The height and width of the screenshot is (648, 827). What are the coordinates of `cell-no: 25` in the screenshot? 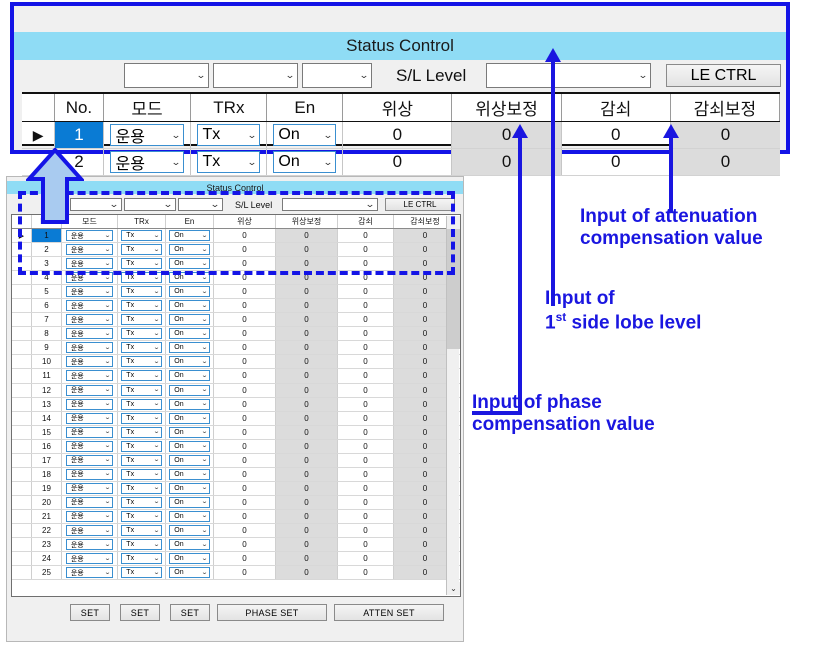 It's located at (47, 573).